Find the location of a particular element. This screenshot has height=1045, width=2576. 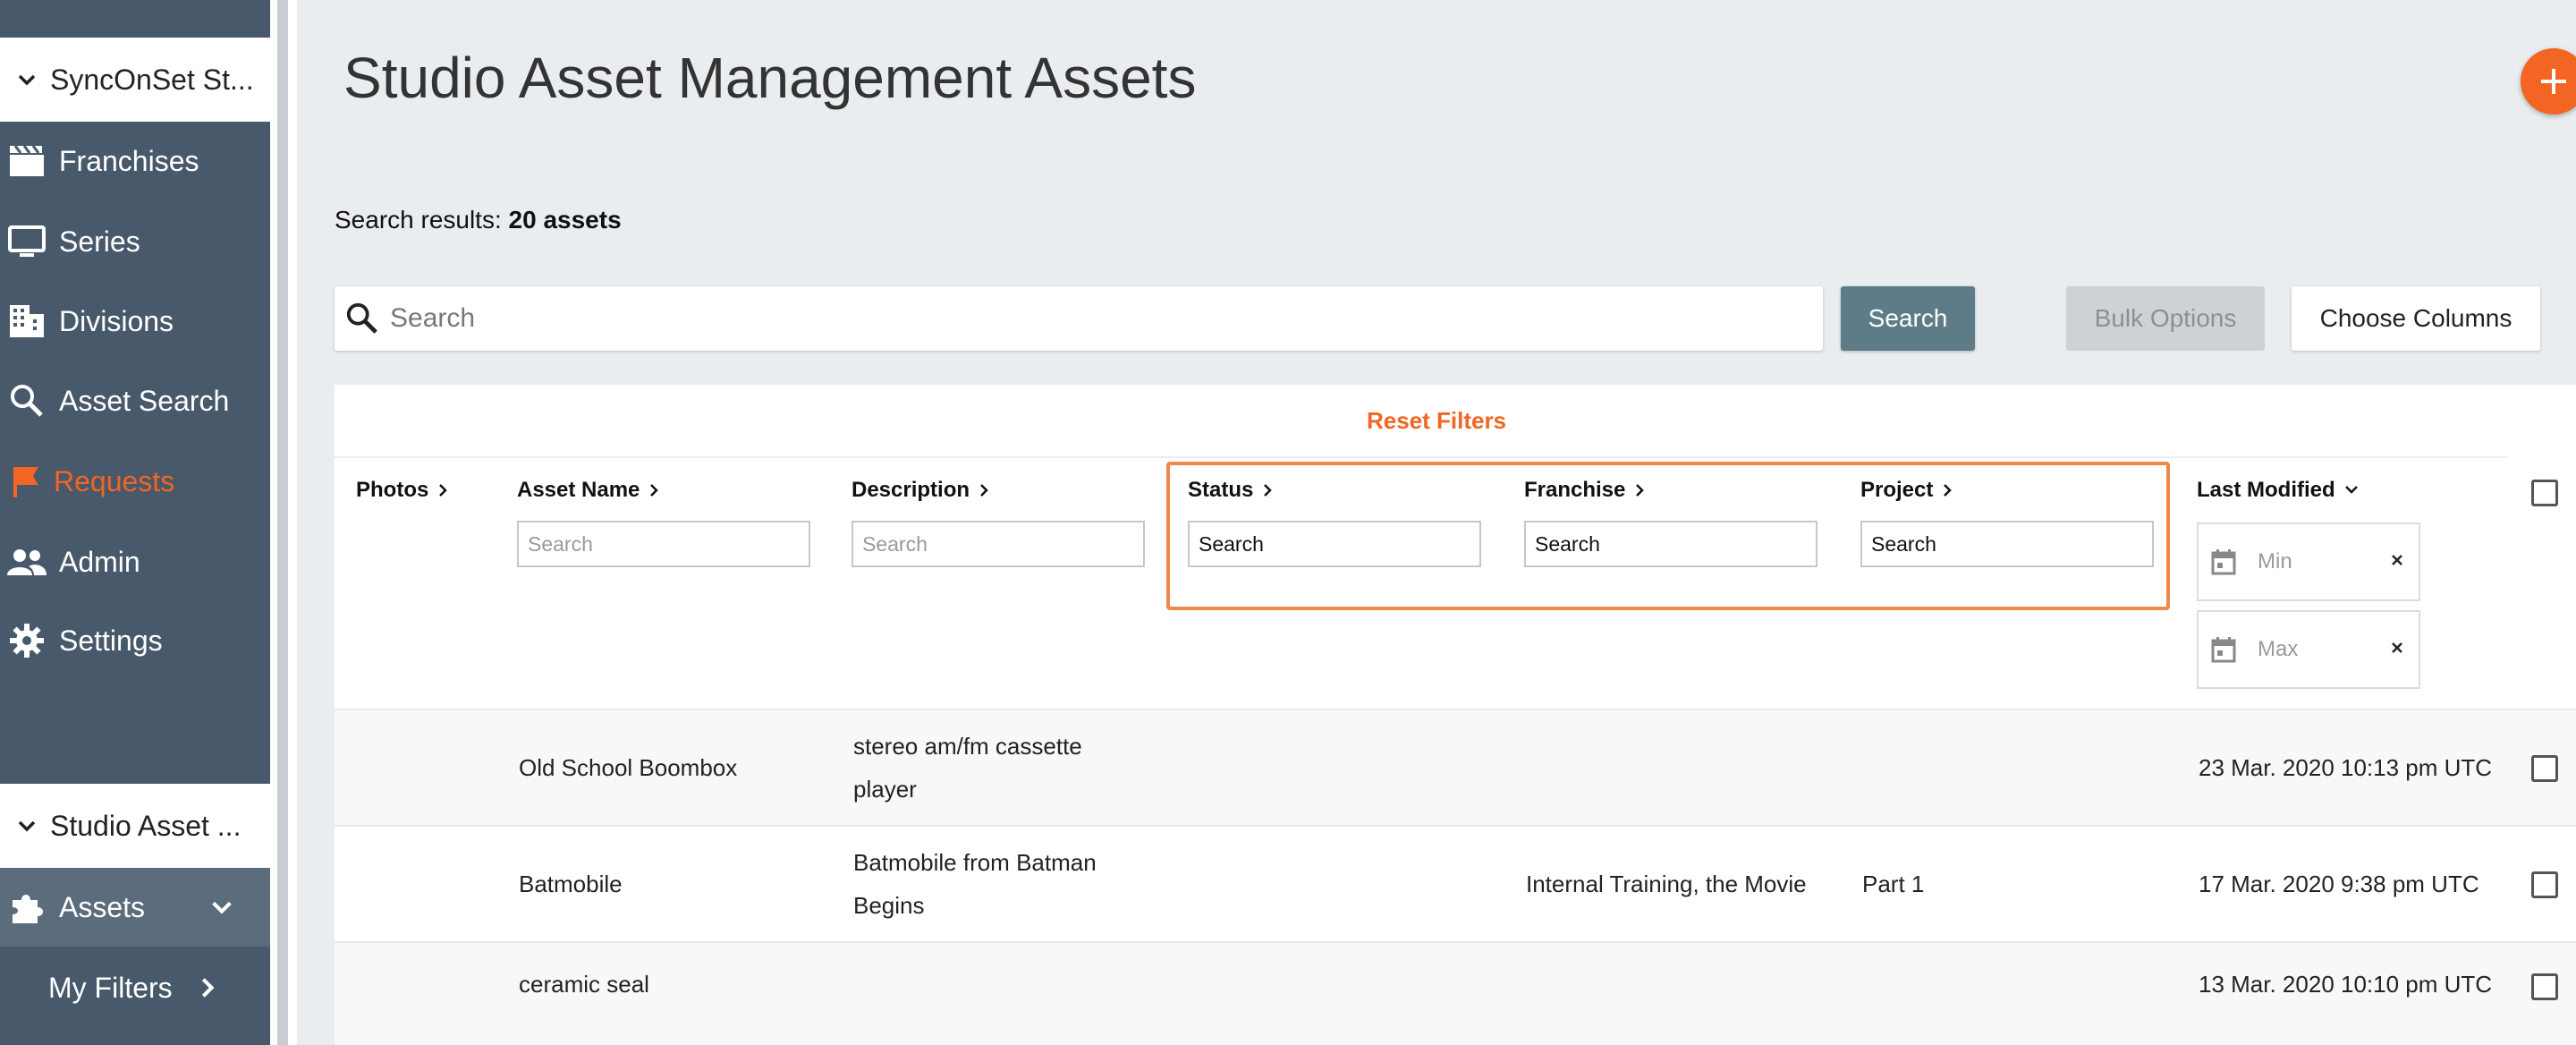

column-header-last-modified: Last Modified is located at coordinates (2278, 491).